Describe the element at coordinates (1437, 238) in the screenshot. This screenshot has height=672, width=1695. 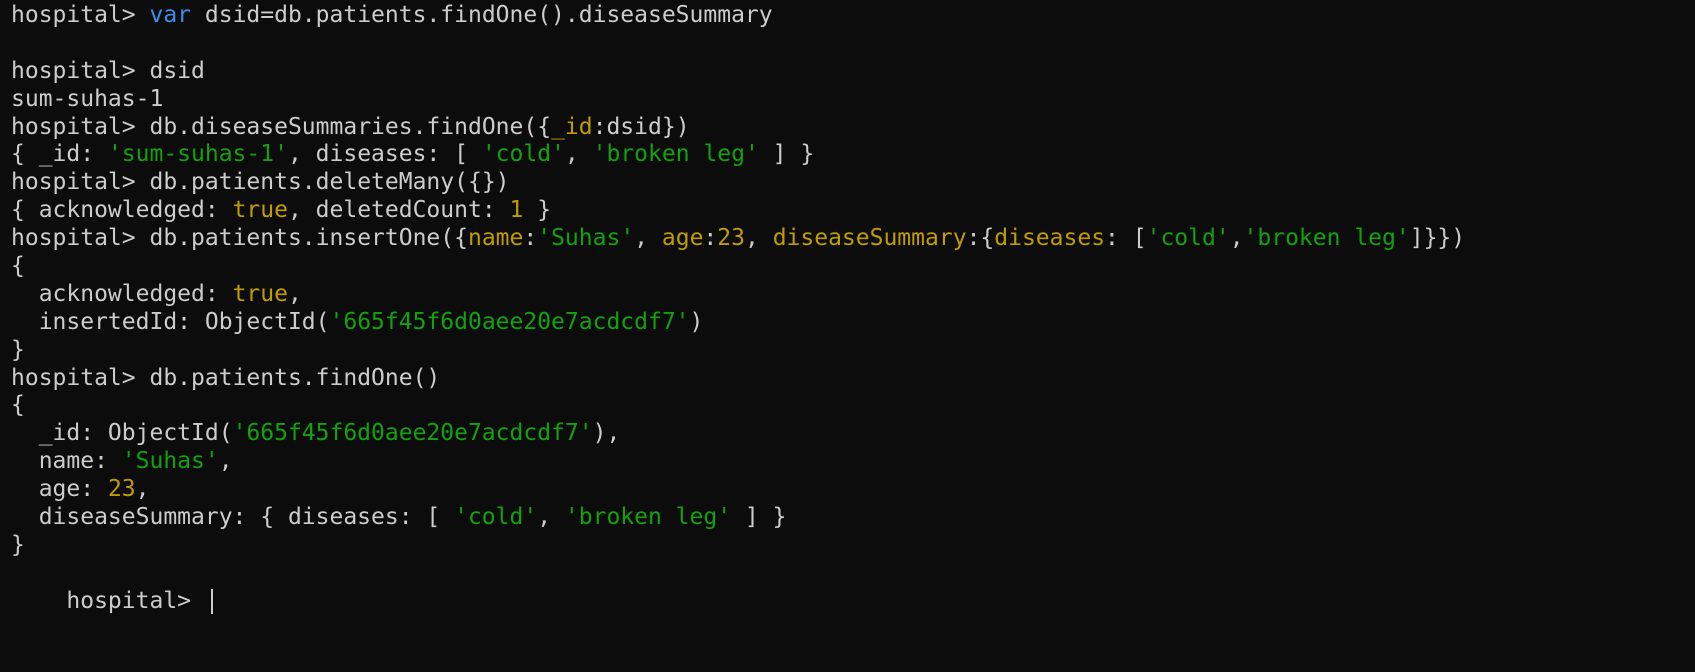
I see `output-token: ]}})` at that location.